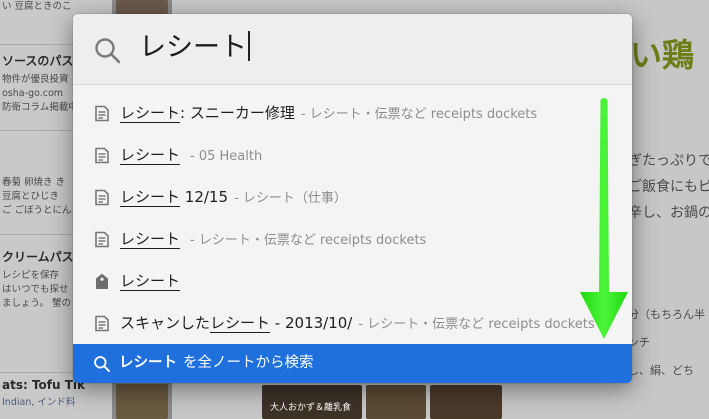 The image size is (709, 419). What do you see at coordinates (39, 402) in the screenshot?
I see `note-snippet: Indian, インド料` at bounding box center [39, 402].